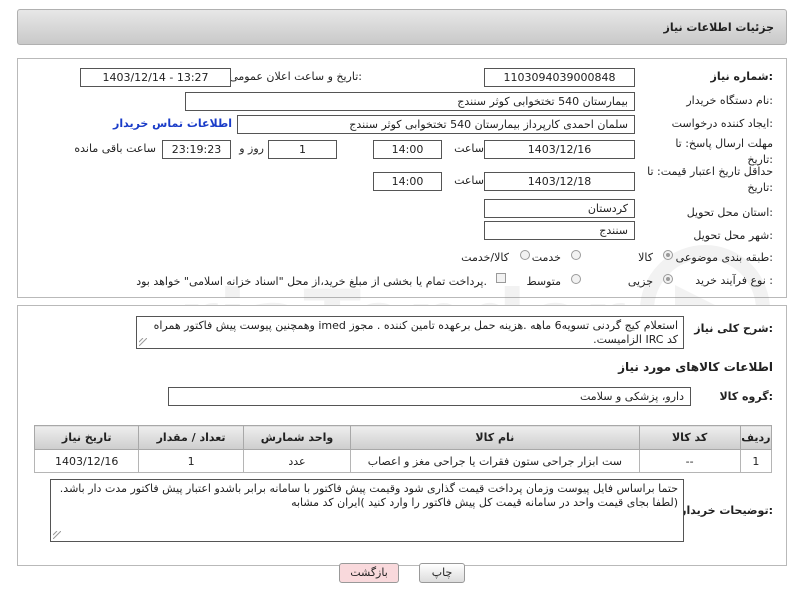 This screenshot has height=598, width=789. Describe the element at coordinates (155, 77) in the screenshot. I see `announce-datetime-field: 1403/12/14 - 13:27` at that location.